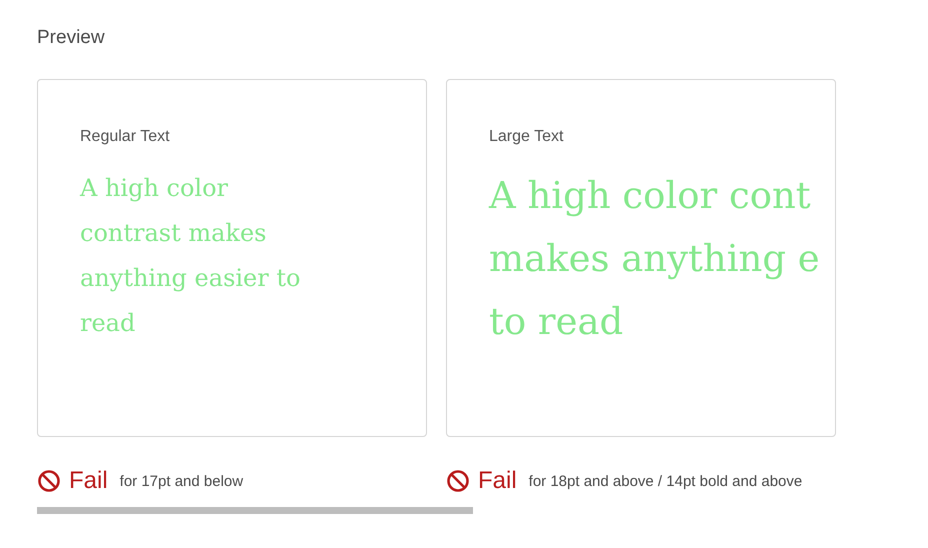  What do you see at coordinates (182, 481) in the screenshot?
I see `result-note: for 17pt and below` at bounding box center [182, 481].